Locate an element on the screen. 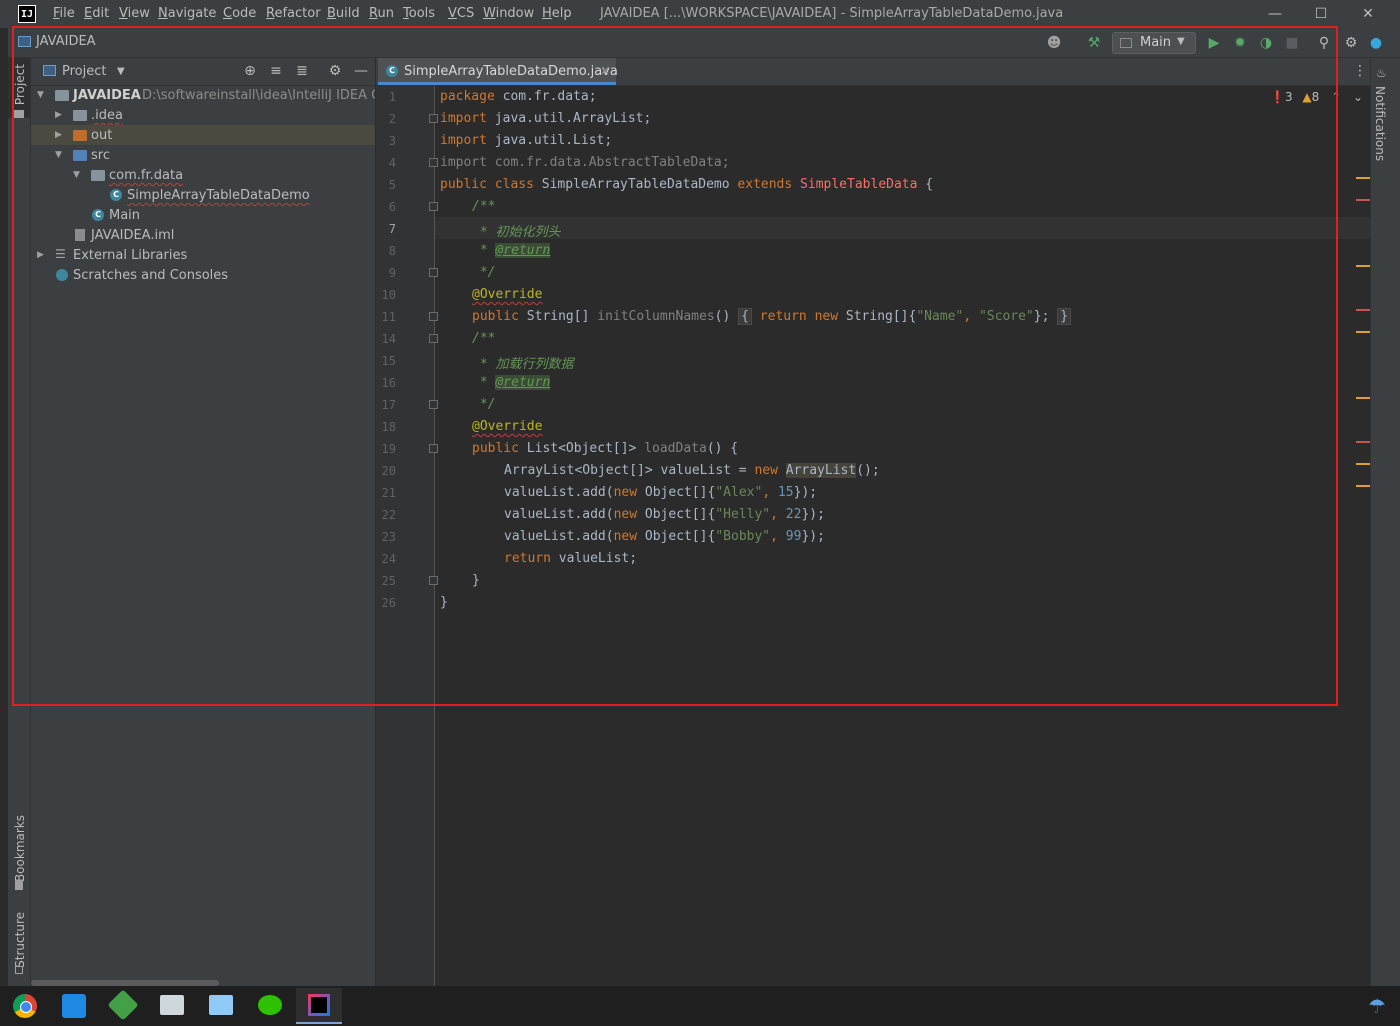 The image size is (1400, 1026). warning-count: 8 is located at coordinates (1315, 97).